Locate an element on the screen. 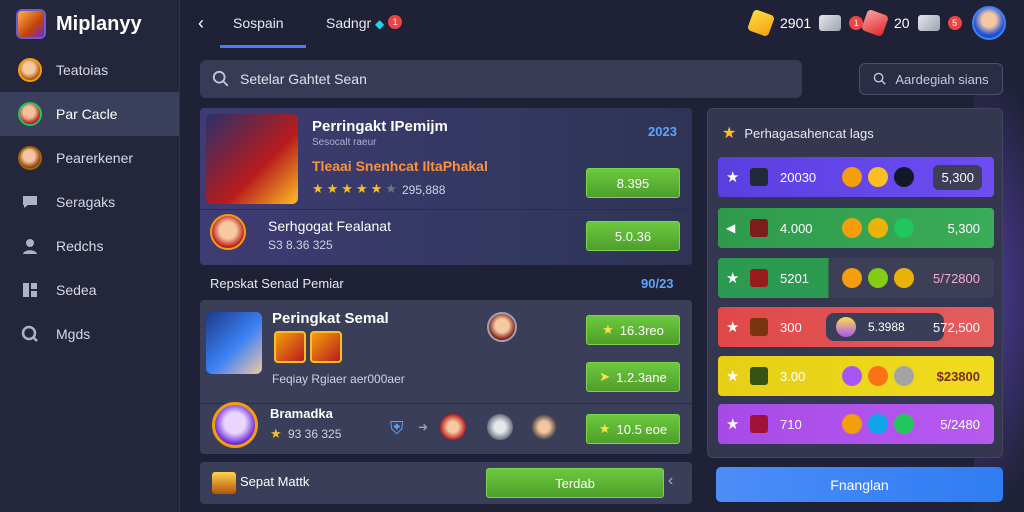  row-number: 4.000 is located at coordinates (796, 228).